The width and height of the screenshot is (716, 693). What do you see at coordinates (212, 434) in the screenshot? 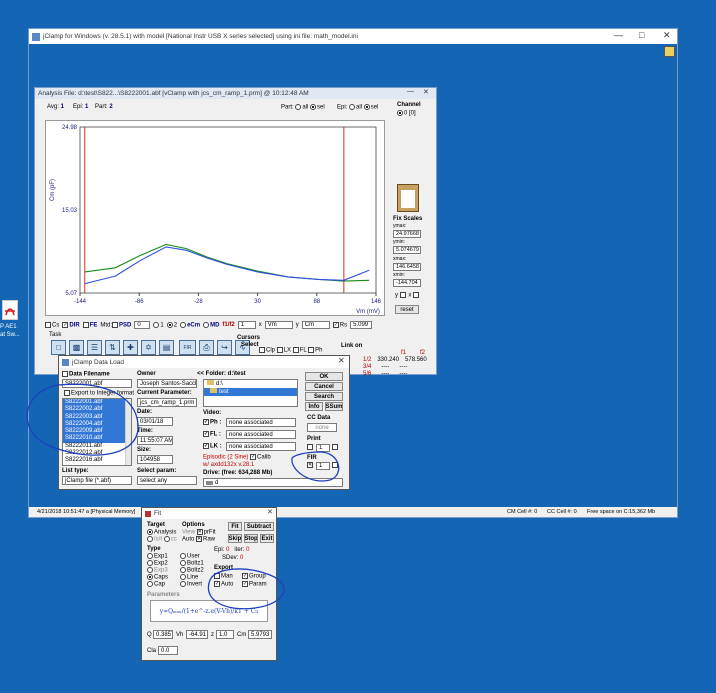
I see `fl-checkbox: ✓ FL :` at bounding box center [212, 434].